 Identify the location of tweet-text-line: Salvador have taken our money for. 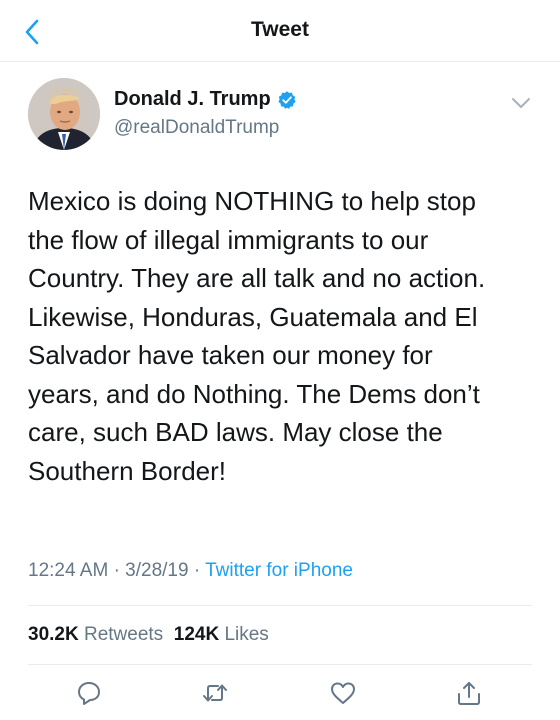
(230, 355).